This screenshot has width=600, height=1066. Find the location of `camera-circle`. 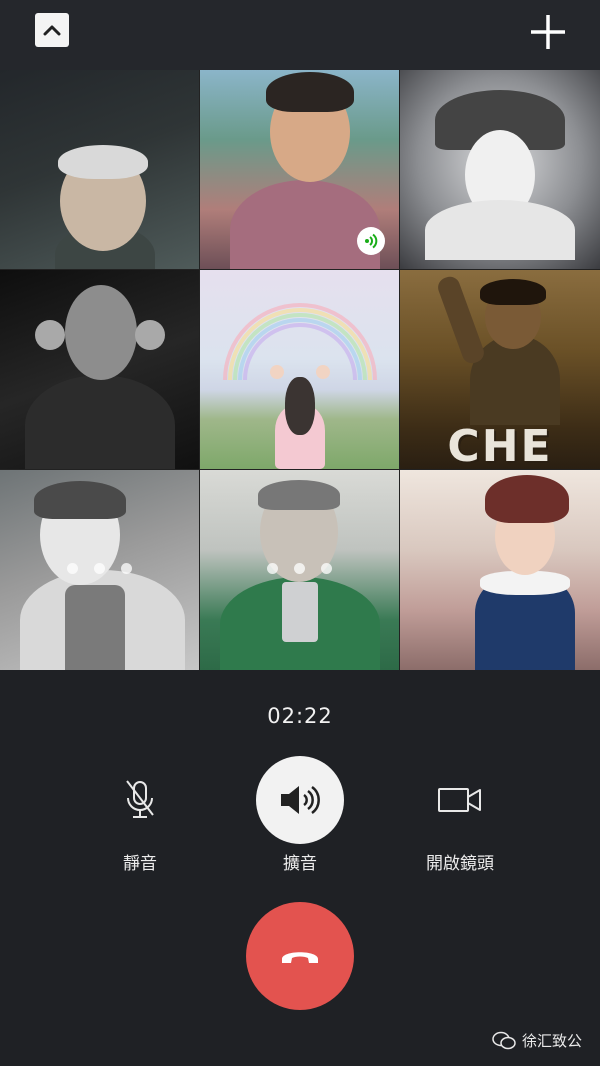

camera-circle is located at coordinates (460, 800).